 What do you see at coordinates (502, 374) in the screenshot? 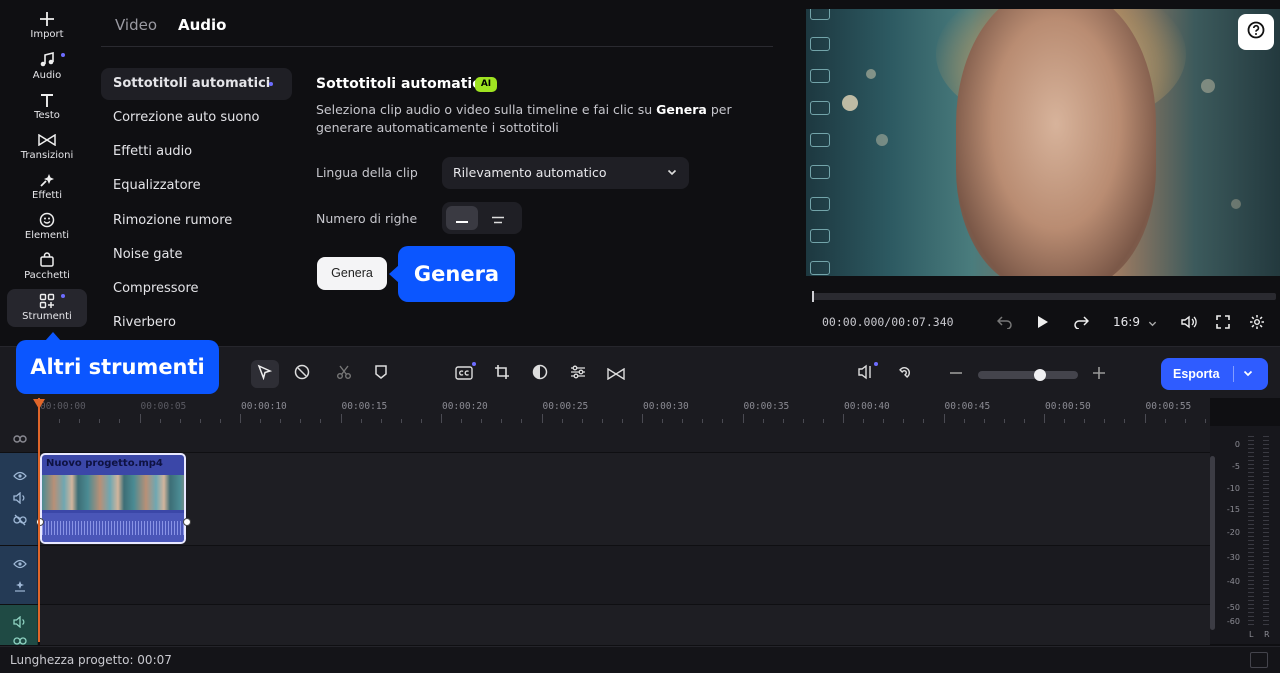
I see `crop-tool` at bounding box center [502, 374].